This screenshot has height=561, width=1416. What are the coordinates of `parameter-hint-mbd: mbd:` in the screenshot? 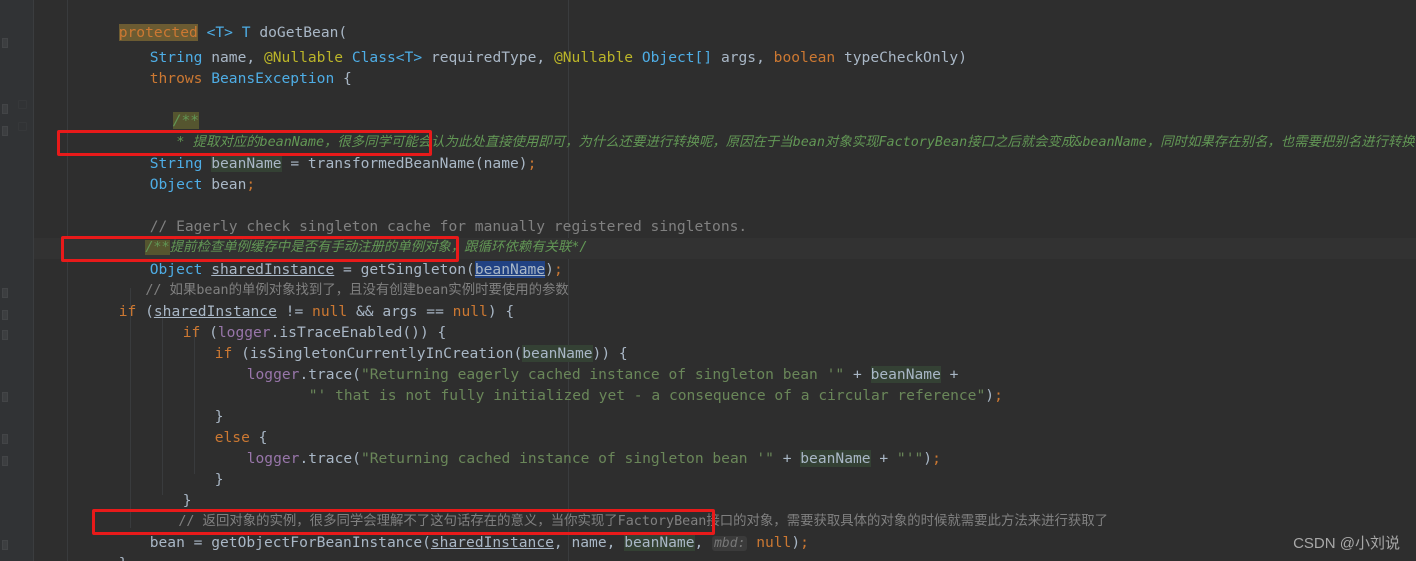 It's located at (730, 543).